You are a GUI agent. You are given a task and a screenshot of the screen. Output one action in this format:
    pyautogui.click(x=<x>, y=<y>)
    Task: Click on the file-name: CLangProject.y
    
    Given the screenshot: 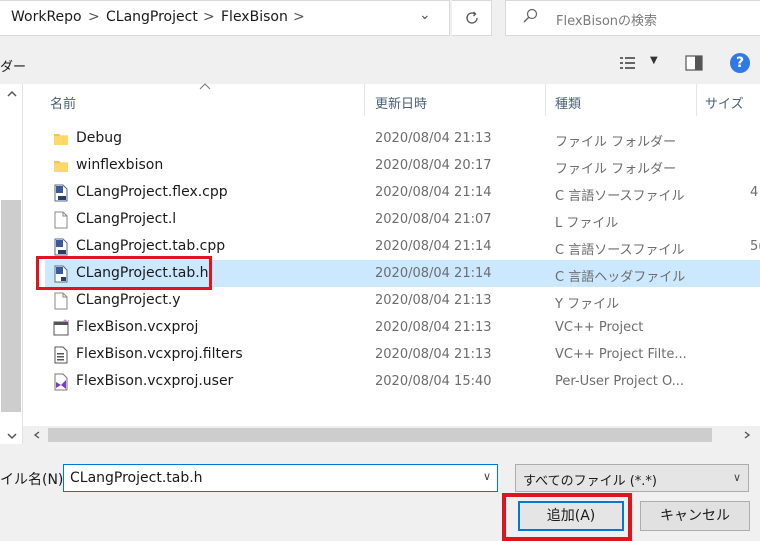 What is the action you would take?
    pyautogui.click(x=128, y=300)
    